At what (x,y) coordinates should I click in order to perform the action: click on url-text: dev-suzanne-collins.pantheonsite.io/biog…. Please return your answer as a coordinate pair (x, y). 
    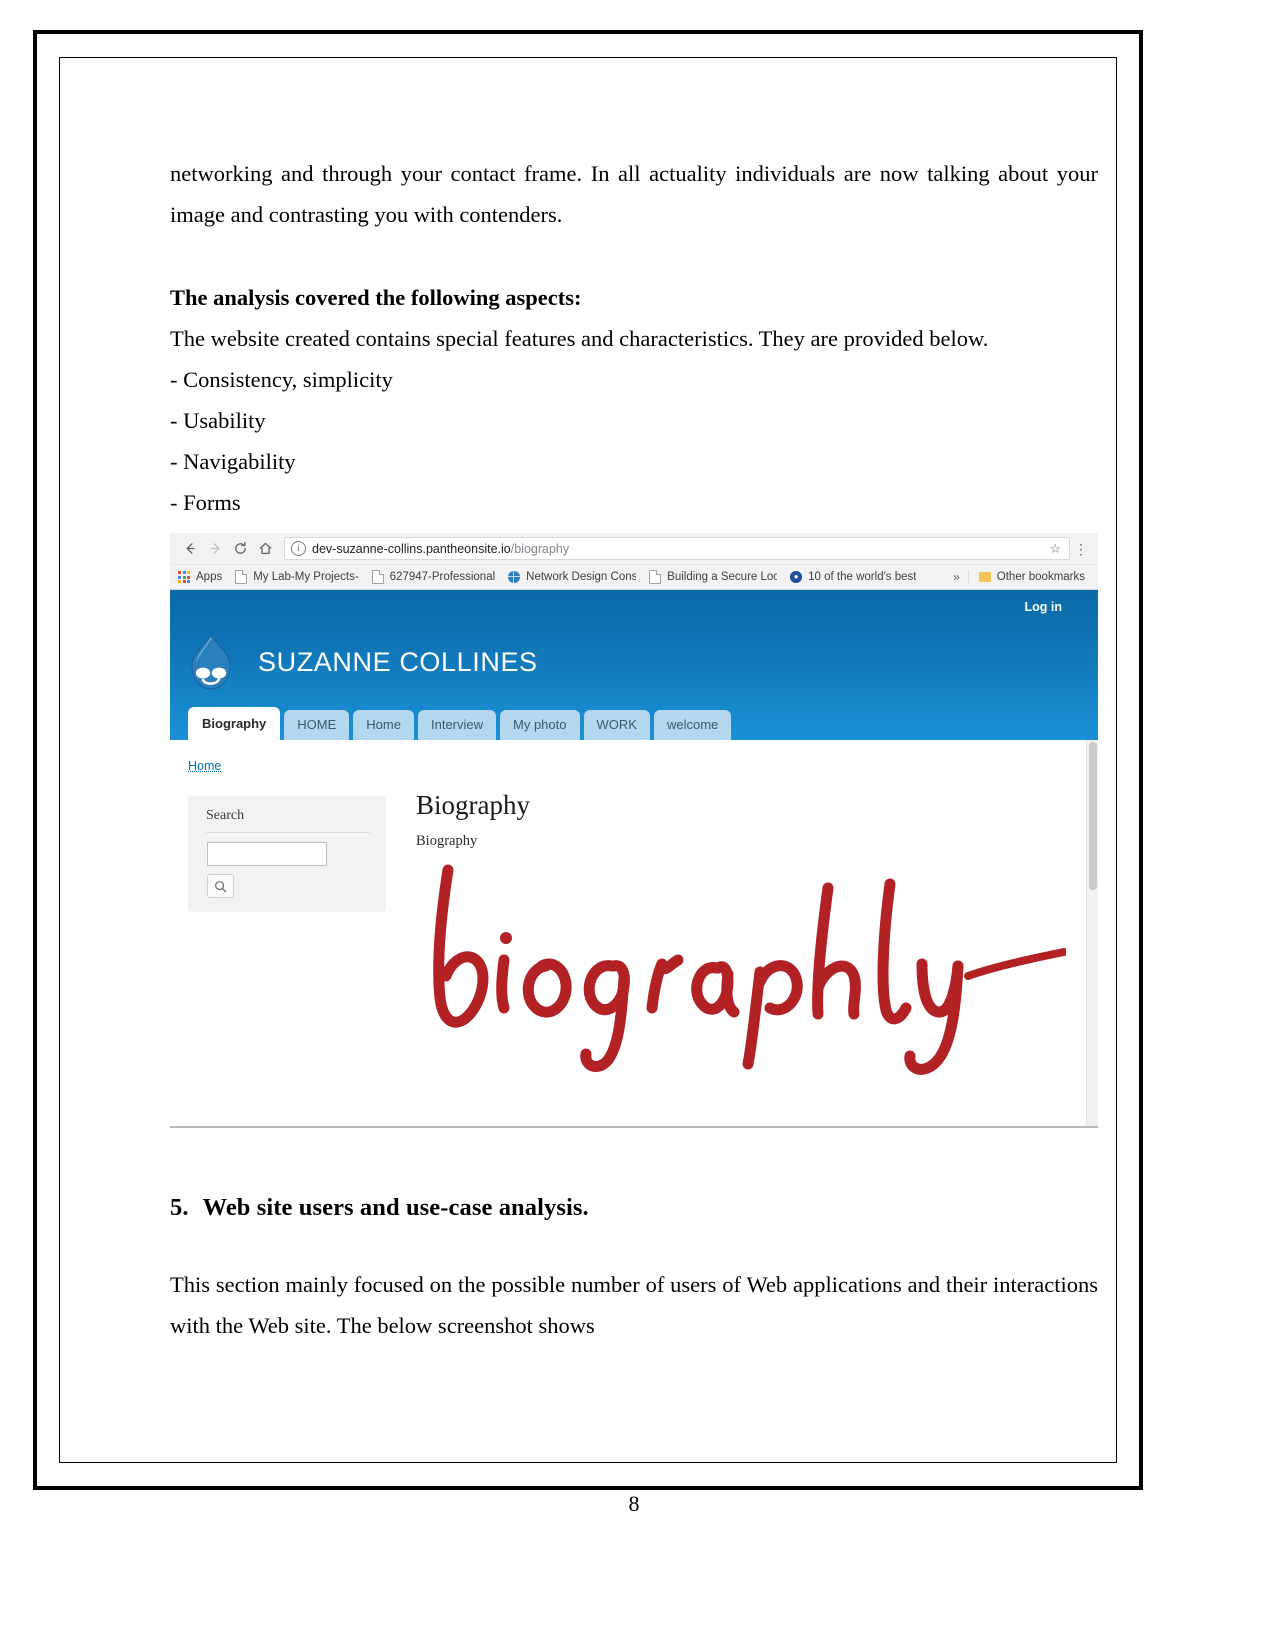
    Looking at the image, I should click on (440, 549).